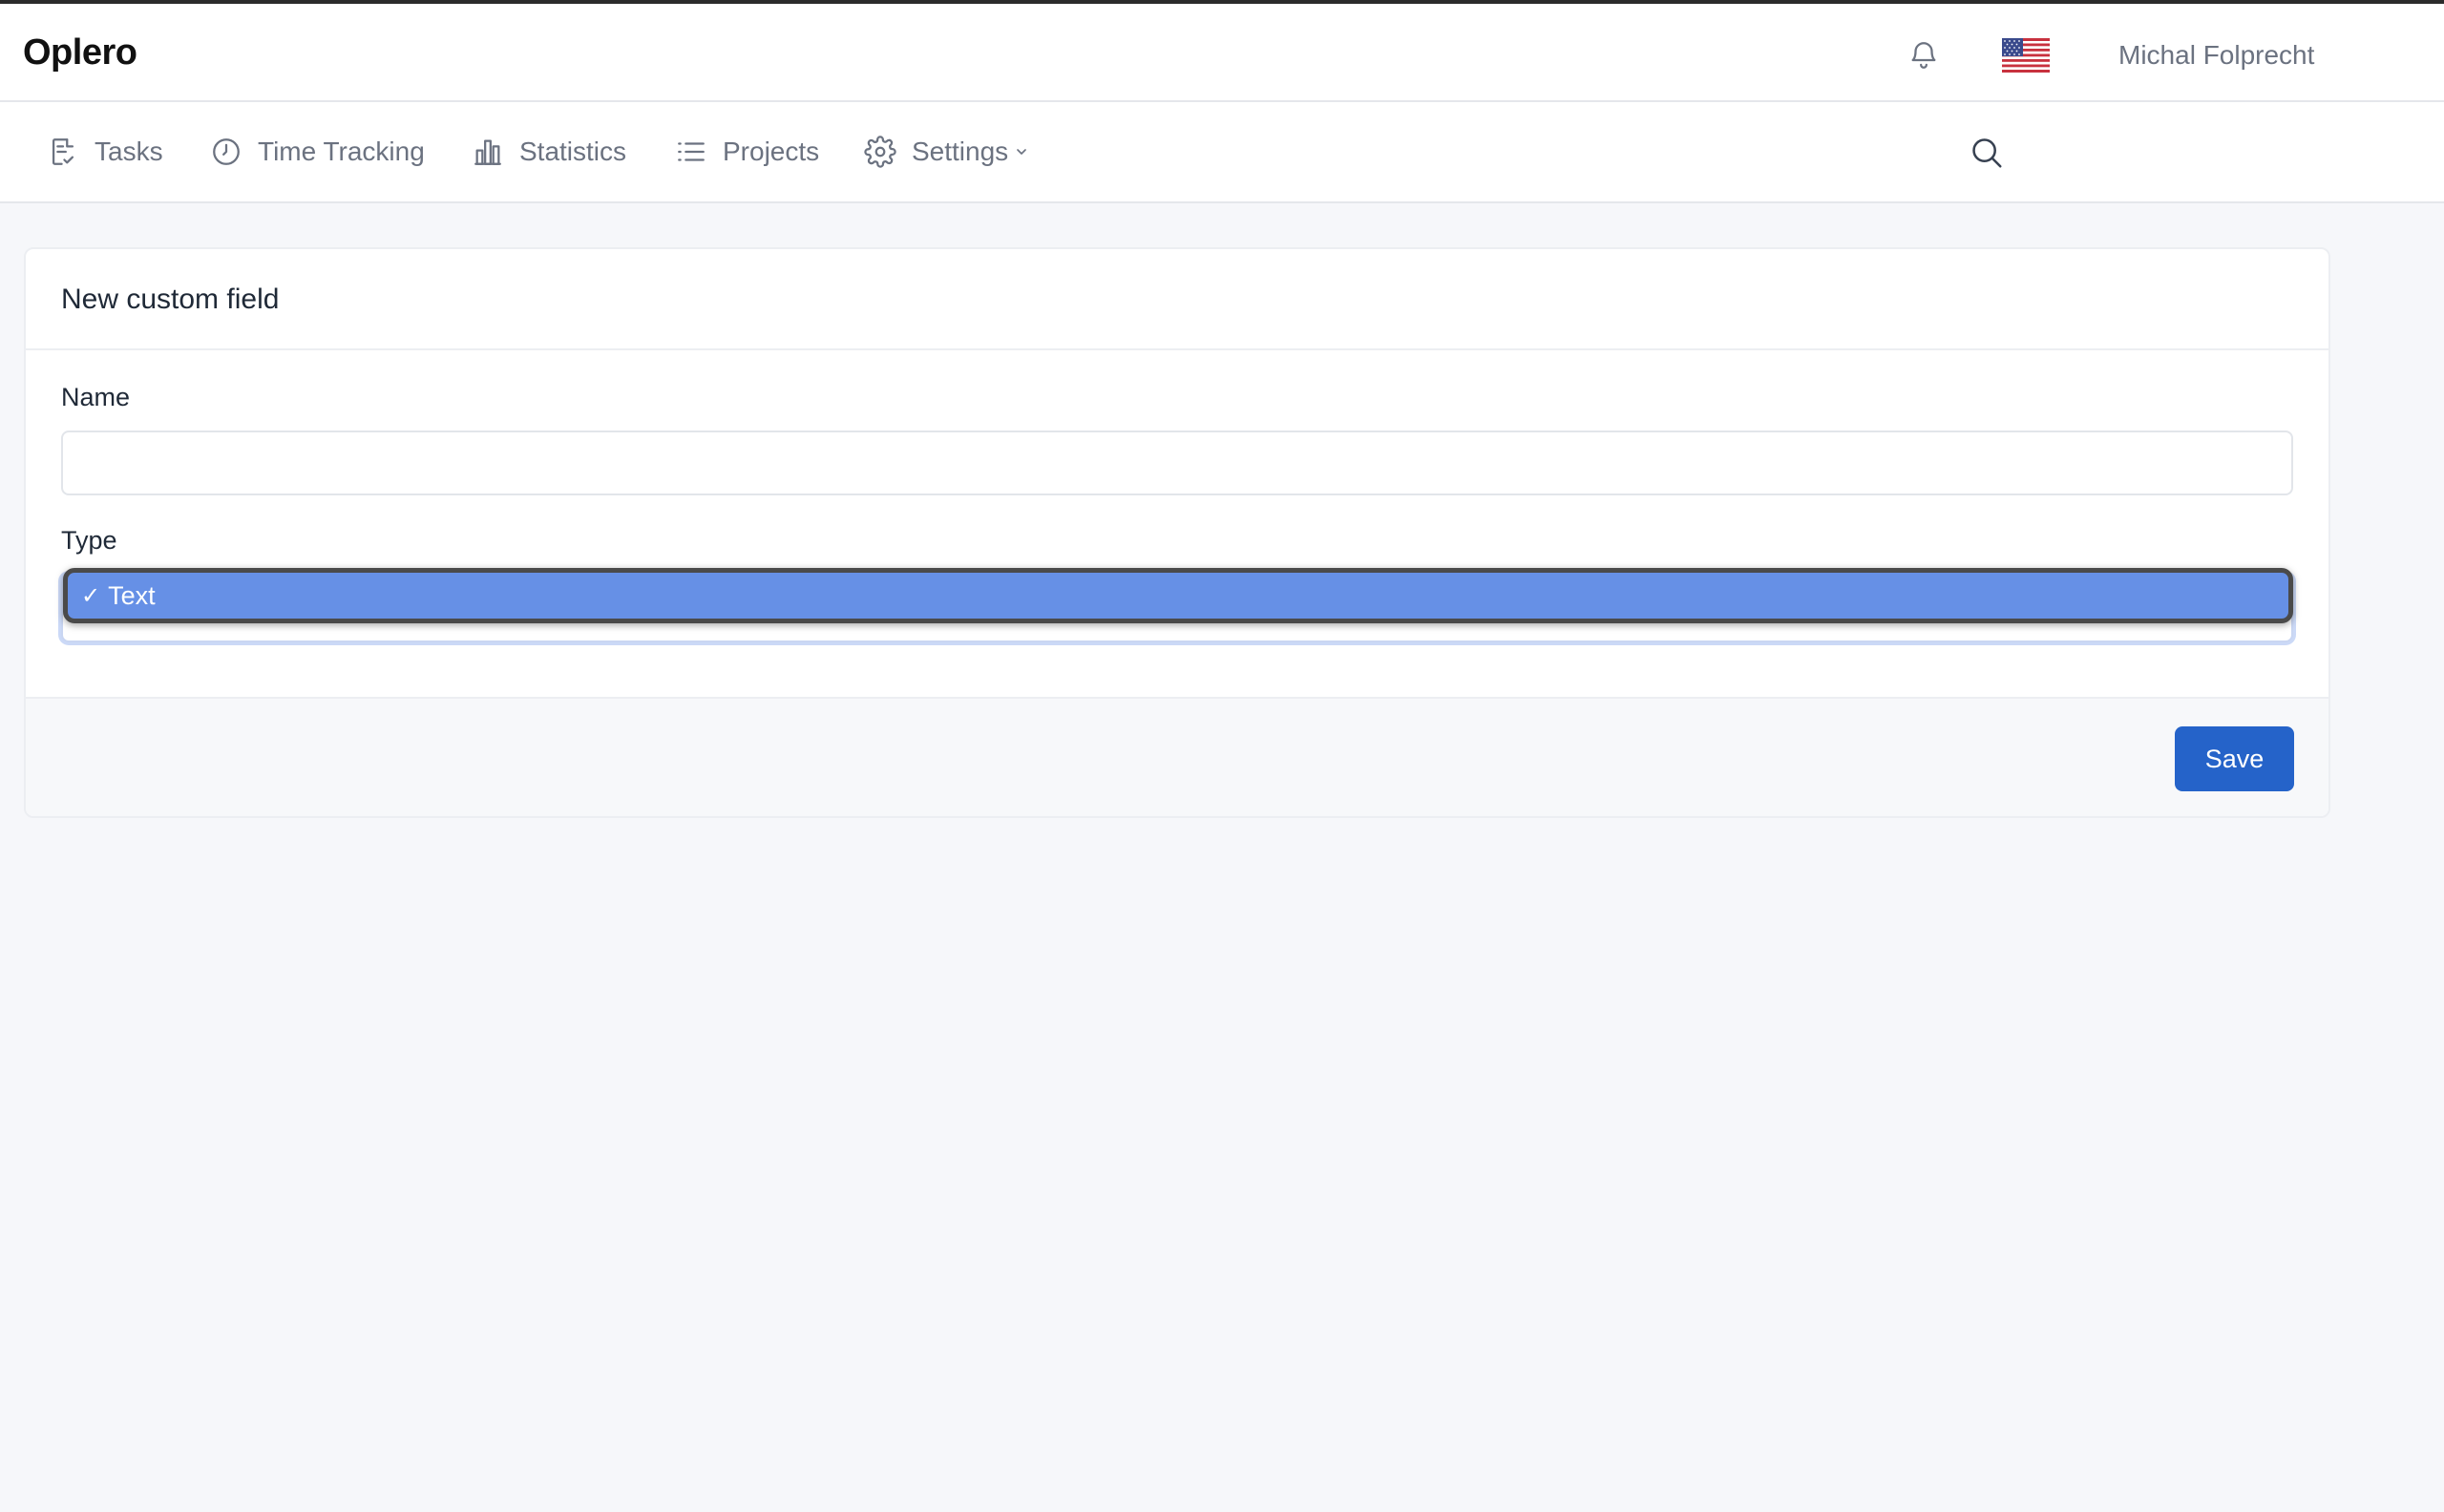  What do you see at coordinates (772, 151) in the screenshot?
I see `nav-label-projects: Projects` at bounding box center [772, 151].